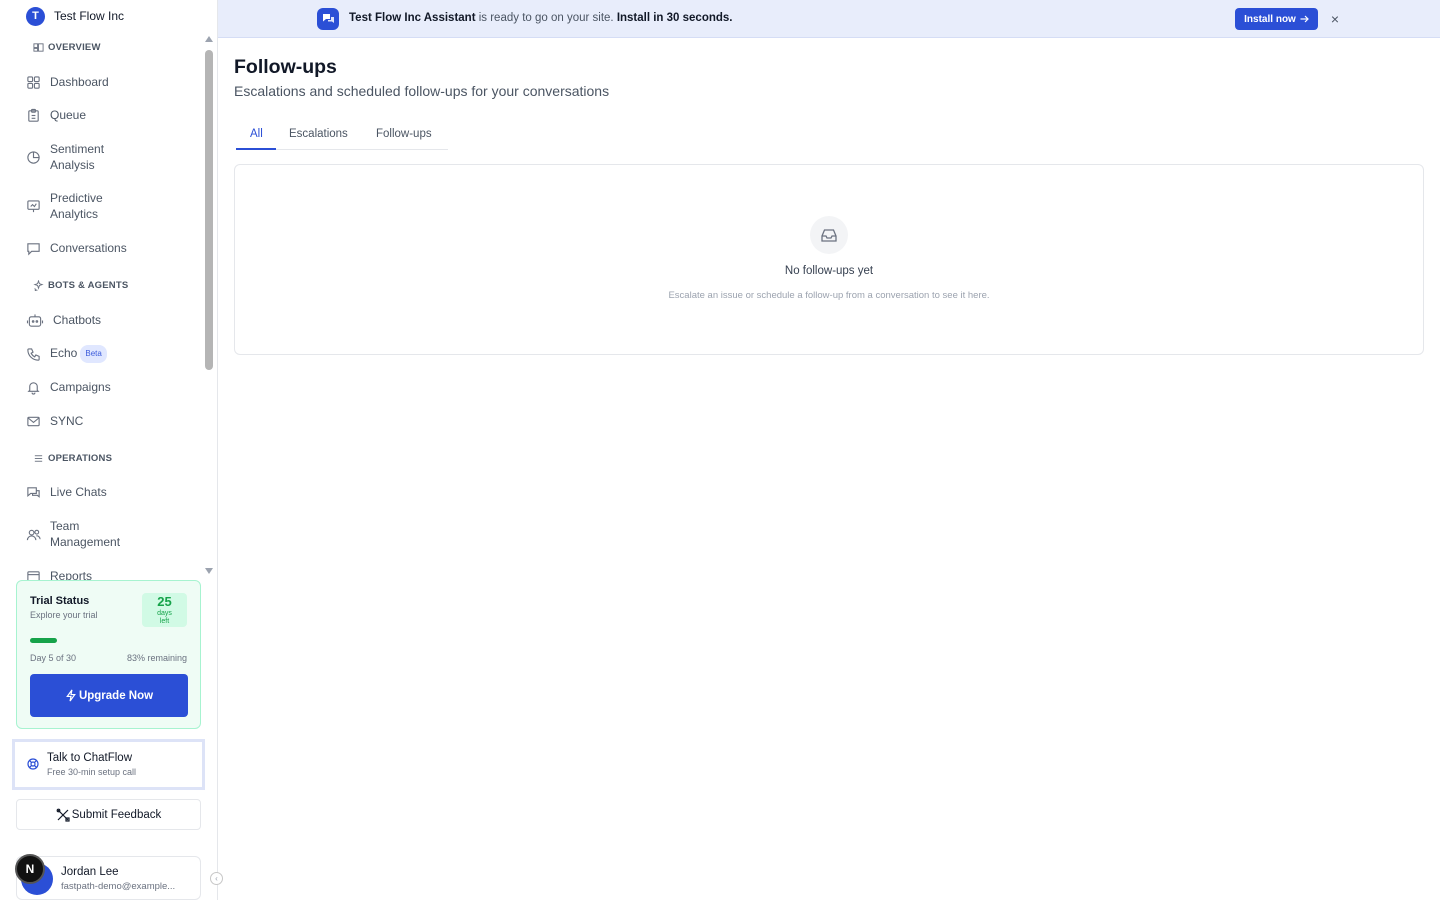  What do you see at coordinates (111, 354) in the screenshot?
I see `sidebar-item-echo: Echo Beta` at bounding box center [111, 354].